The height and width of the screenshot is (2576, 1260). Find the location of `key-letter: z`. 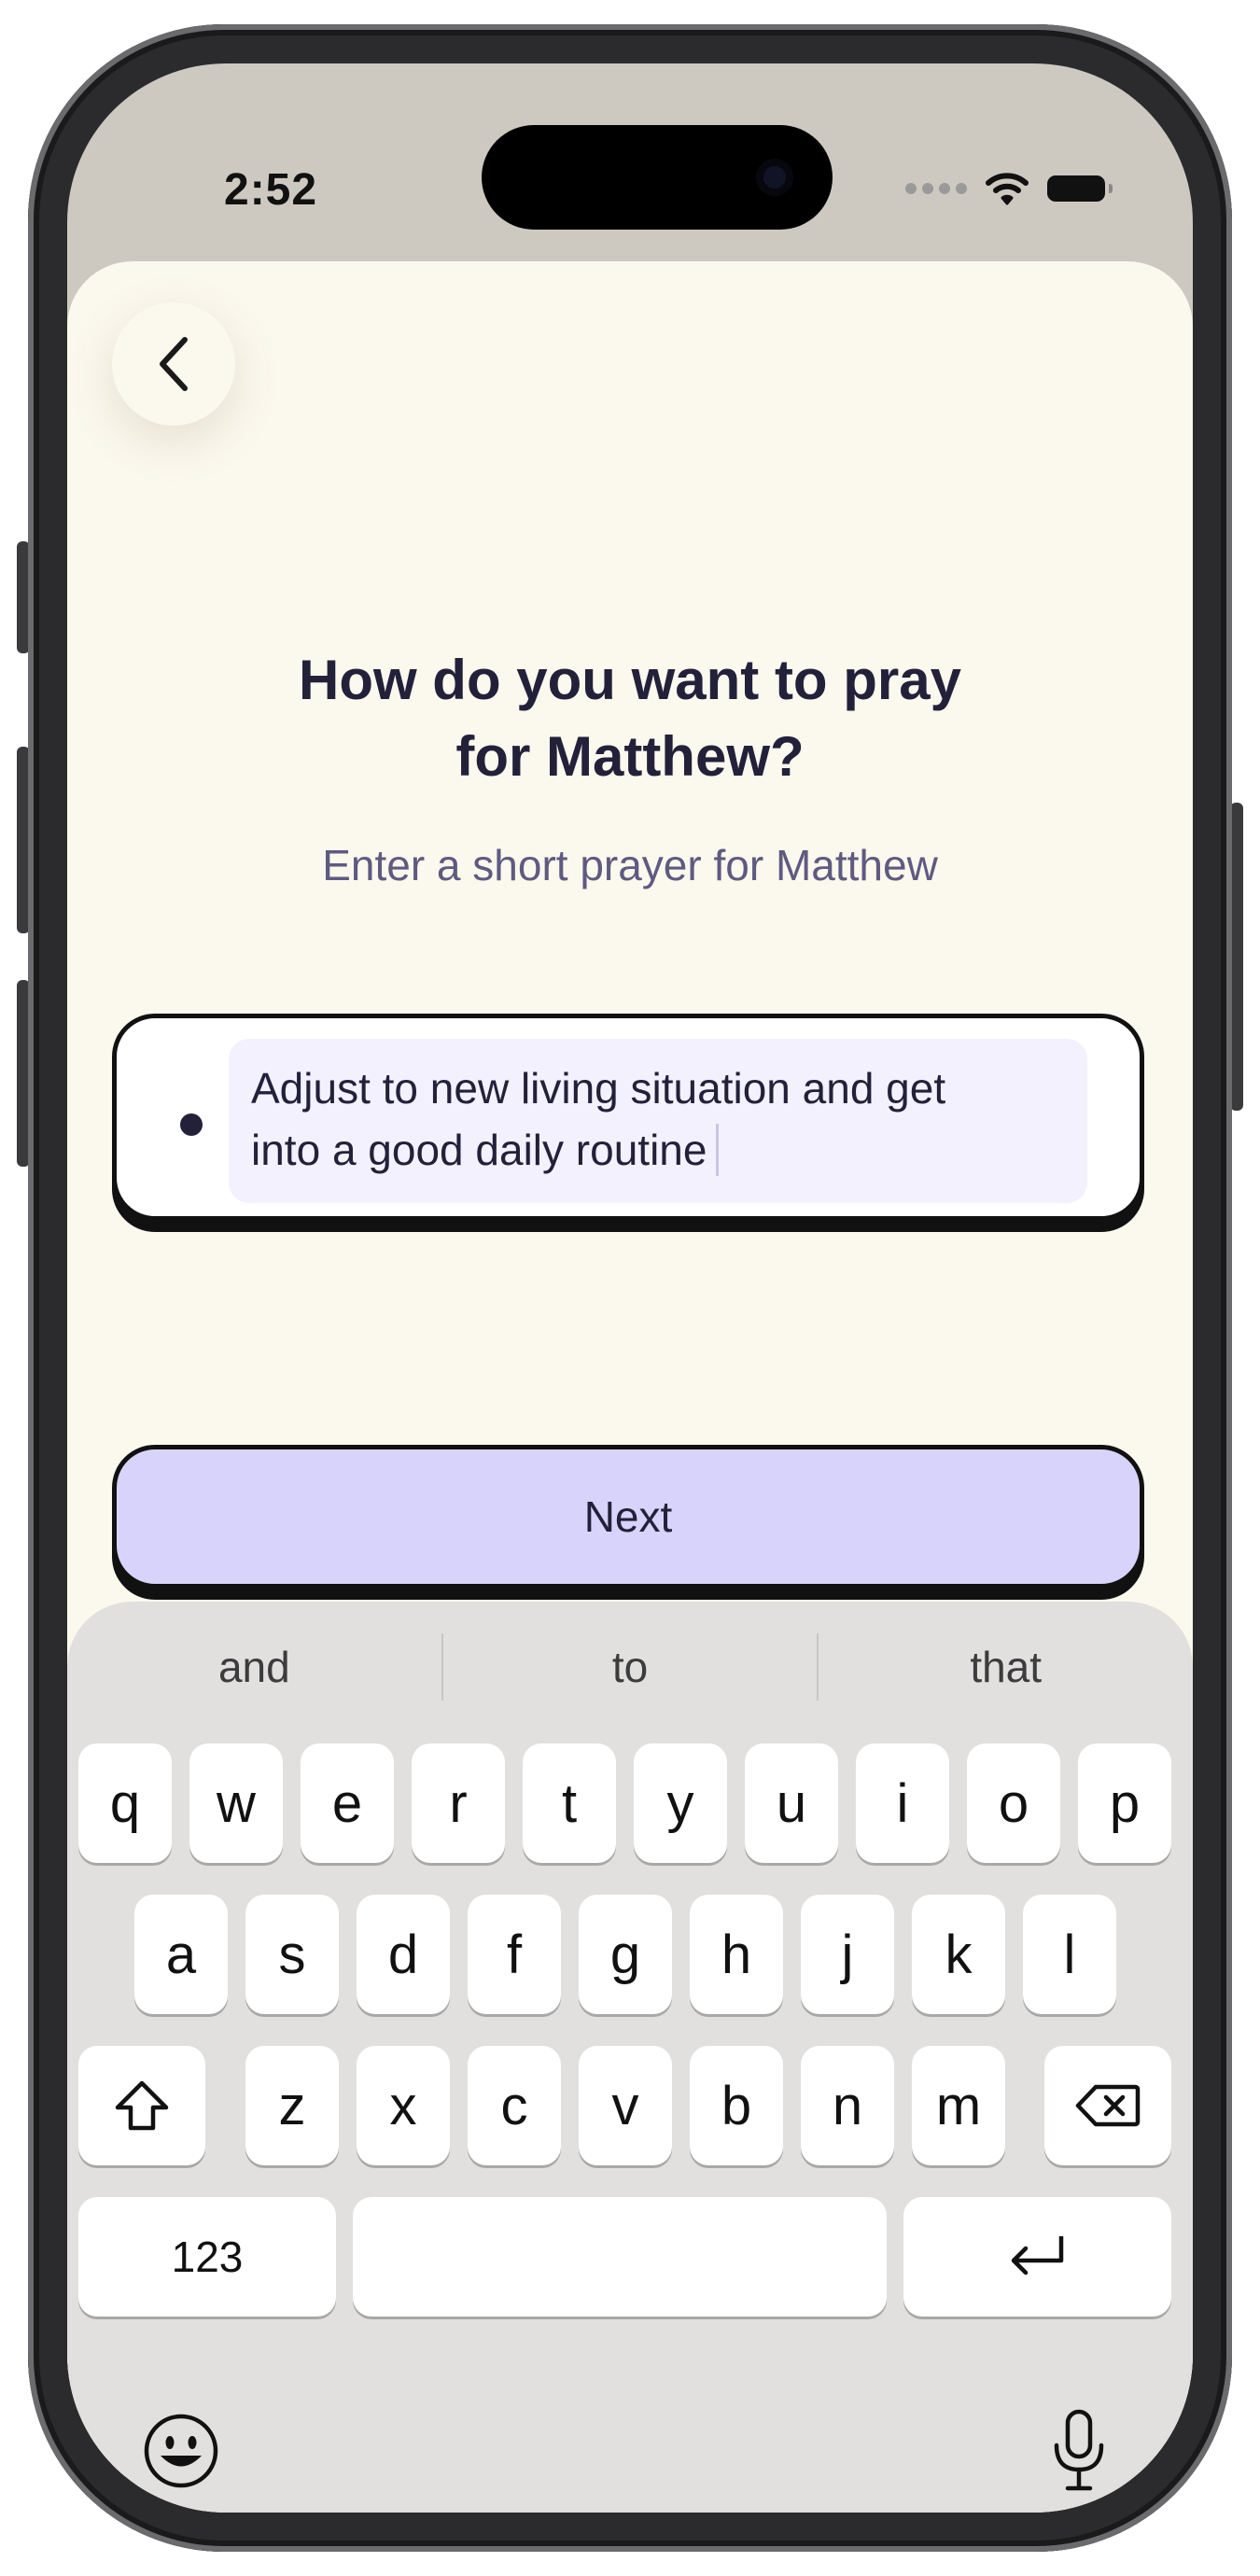

key-letter: z is located at coordinates (292, 2105).